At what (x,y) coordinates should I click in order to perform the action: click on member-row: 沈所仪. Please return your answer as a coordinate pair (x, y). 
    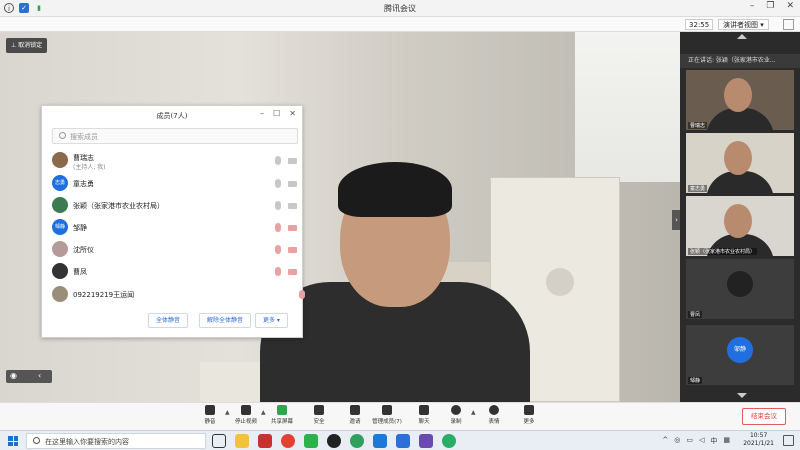
    Looking at the image, I should click on (175, 250).